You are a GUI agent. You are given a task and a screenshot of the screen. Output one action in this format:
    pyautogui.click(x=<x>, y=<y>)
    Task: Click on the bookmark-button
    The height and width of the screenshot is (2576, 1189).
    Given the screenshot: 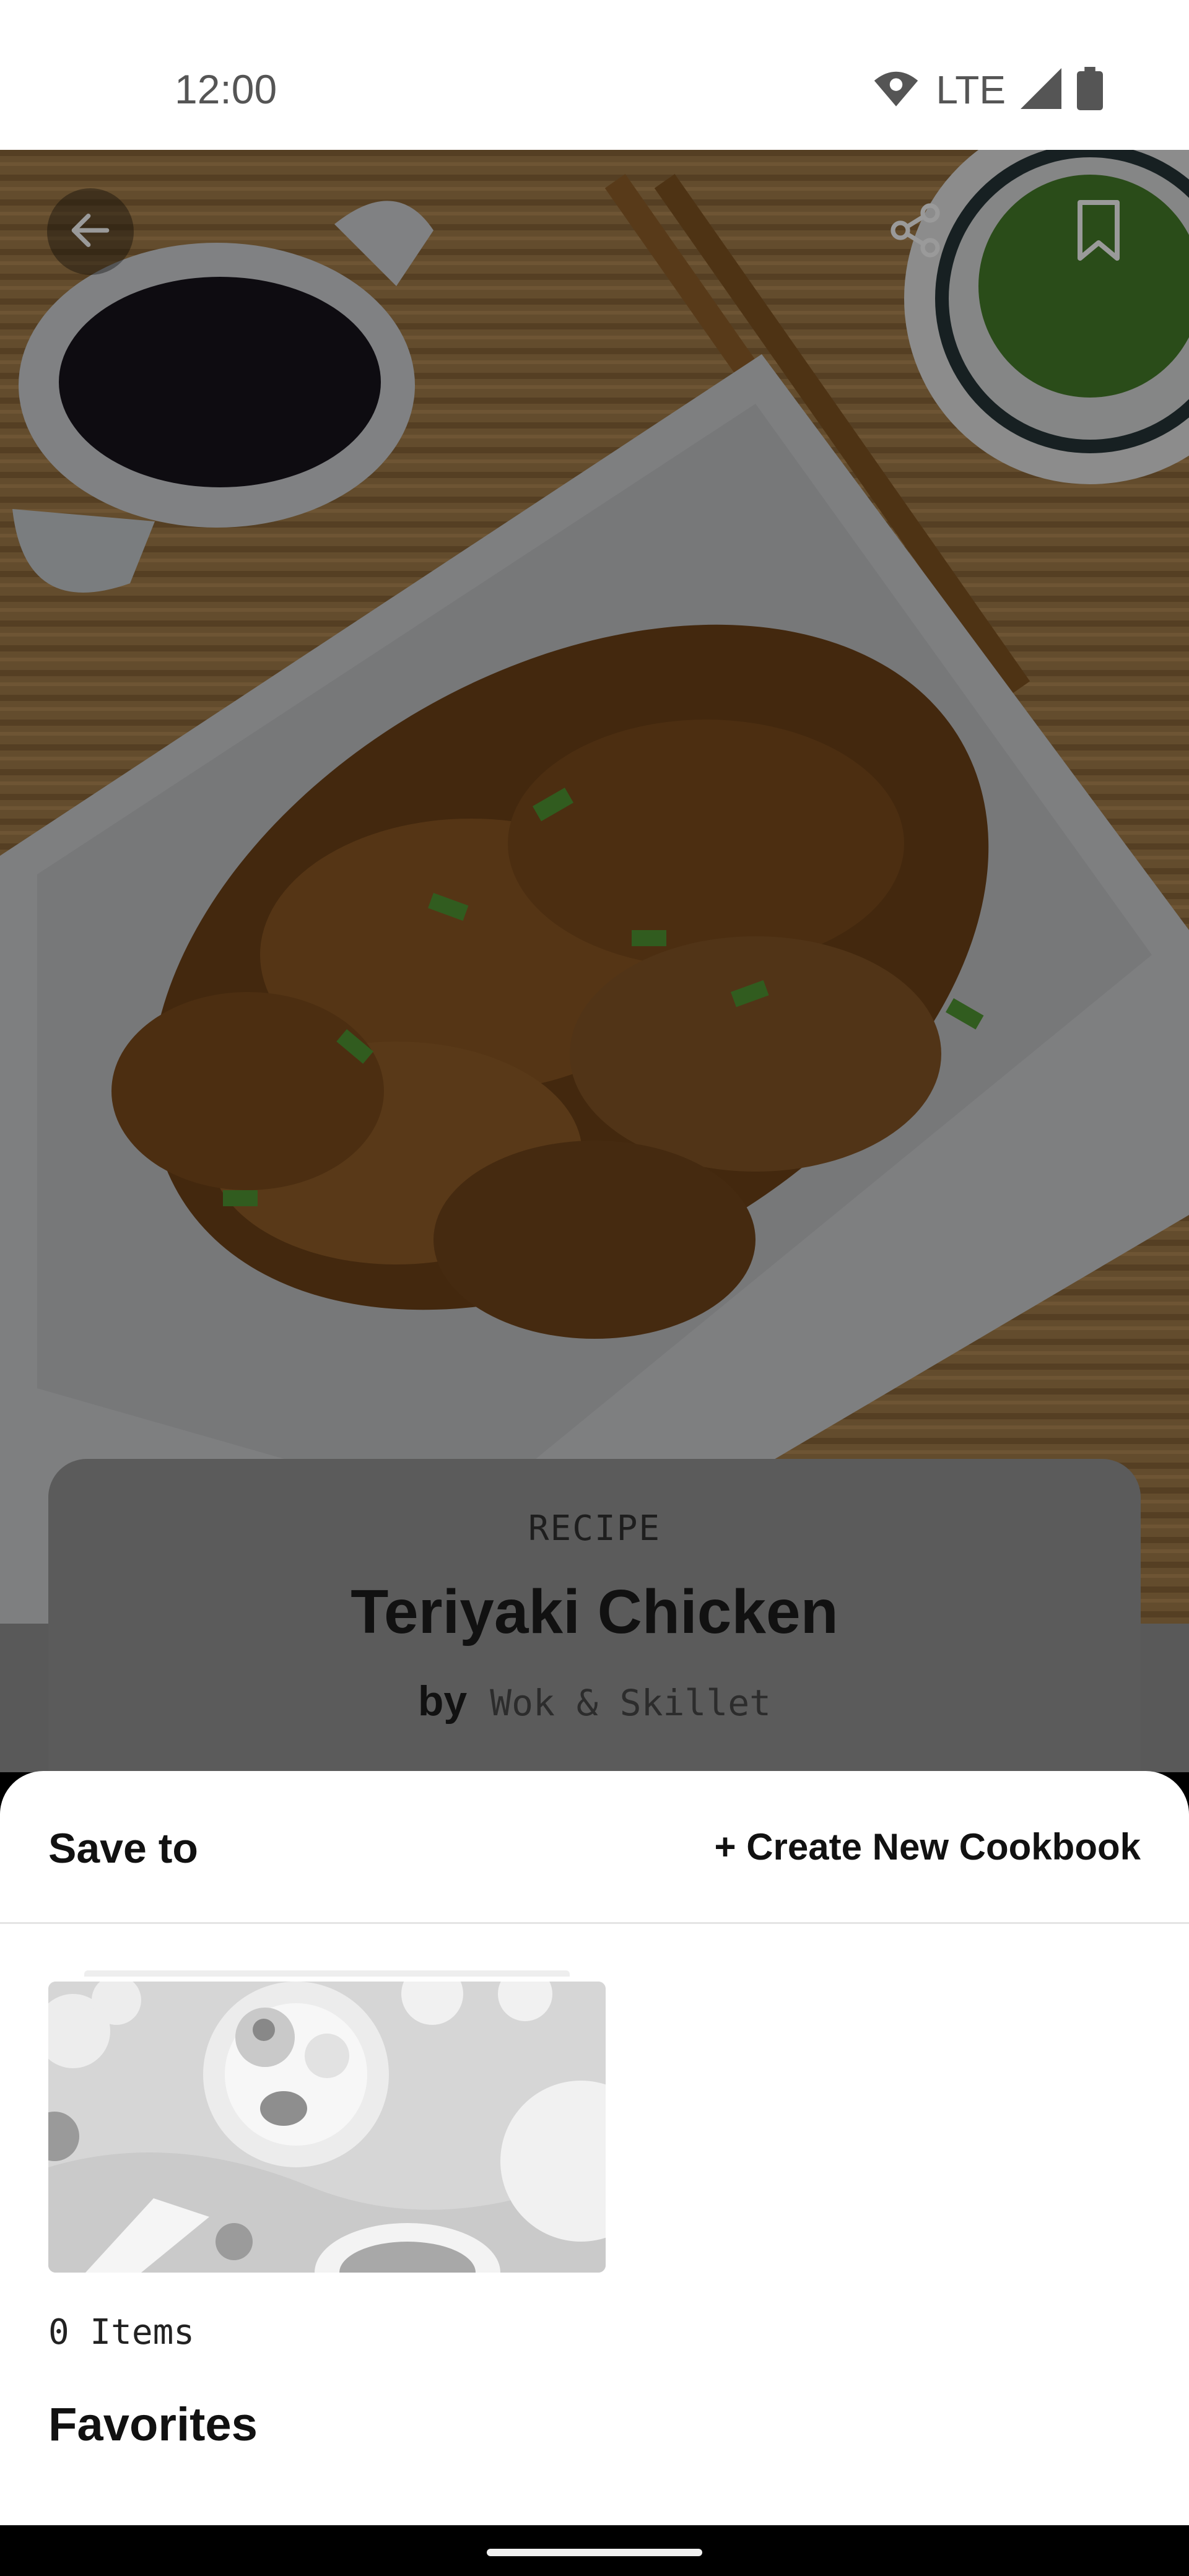 What is the action you would take?
    pyautogui.click(x=1098, y=231)
    